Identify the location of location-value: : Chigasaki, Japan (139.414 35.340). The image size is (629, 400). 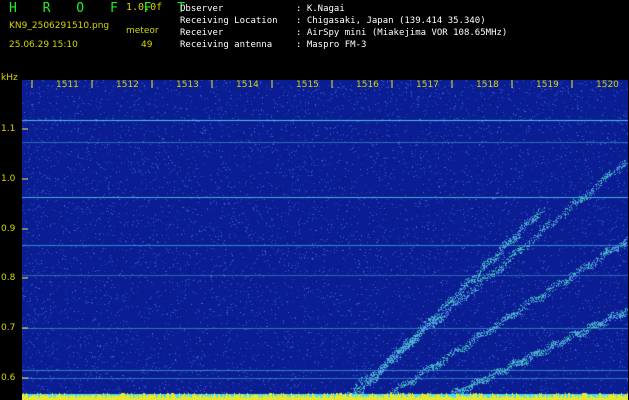
(391, 21).